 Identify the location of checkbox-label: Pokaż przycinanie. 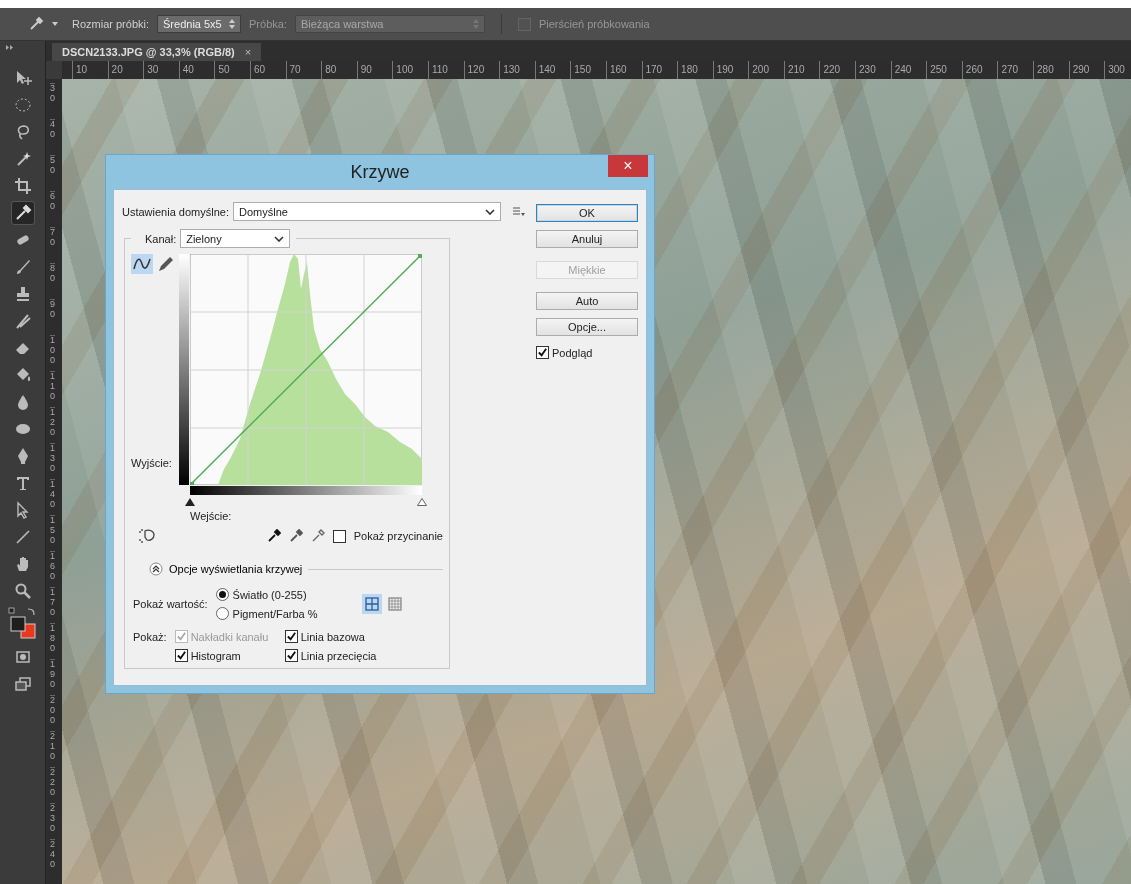
(398, 536).